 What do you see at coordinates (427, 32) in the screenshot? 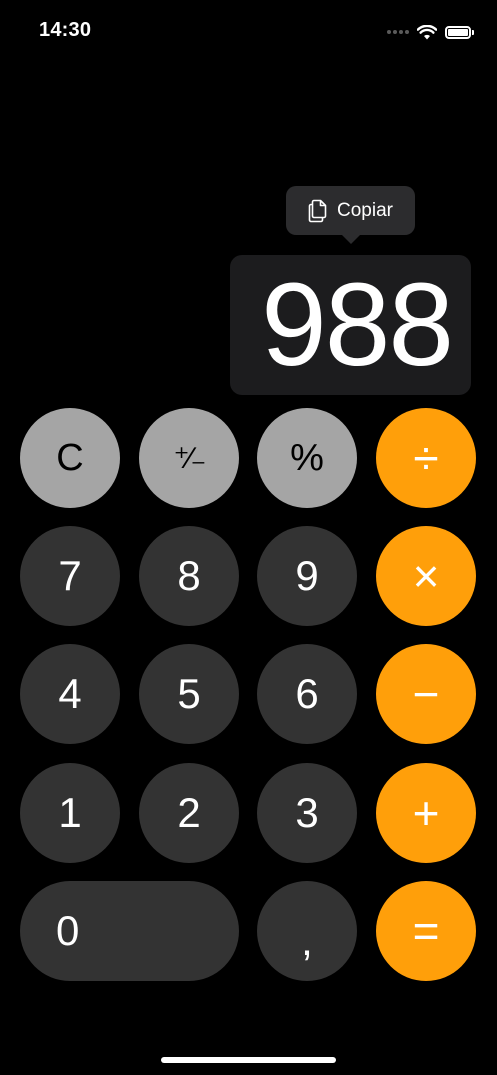
I see `wifi-icon` at bounding box center [427, 32].